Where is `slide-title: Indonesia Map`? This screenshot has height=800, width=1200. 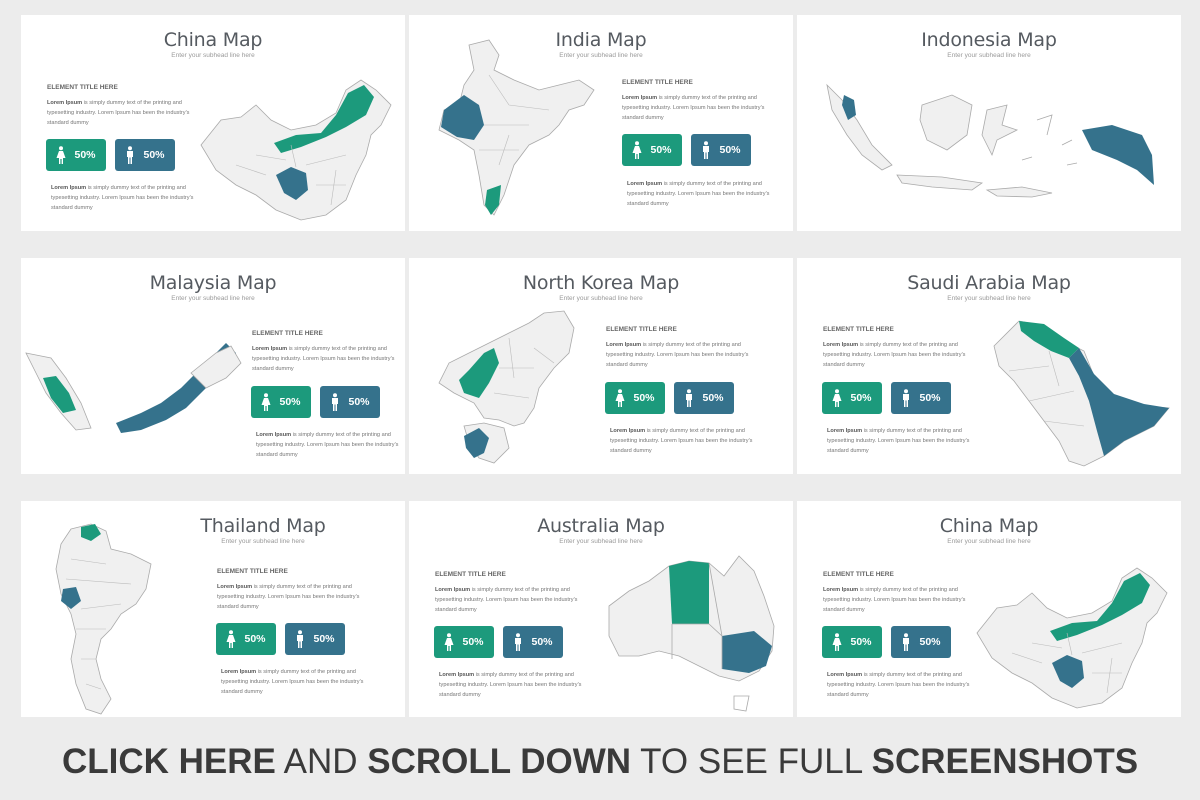 slide-title: Indonesia Map is located at coordinates (989, 40).